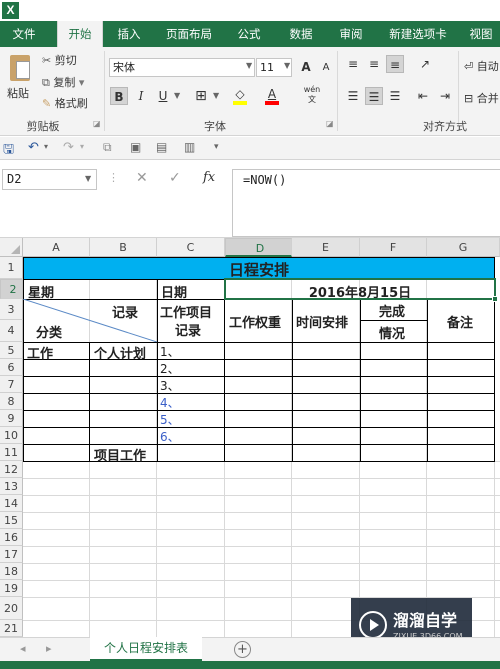  I want to click on column-header: A, so click(56, 247).